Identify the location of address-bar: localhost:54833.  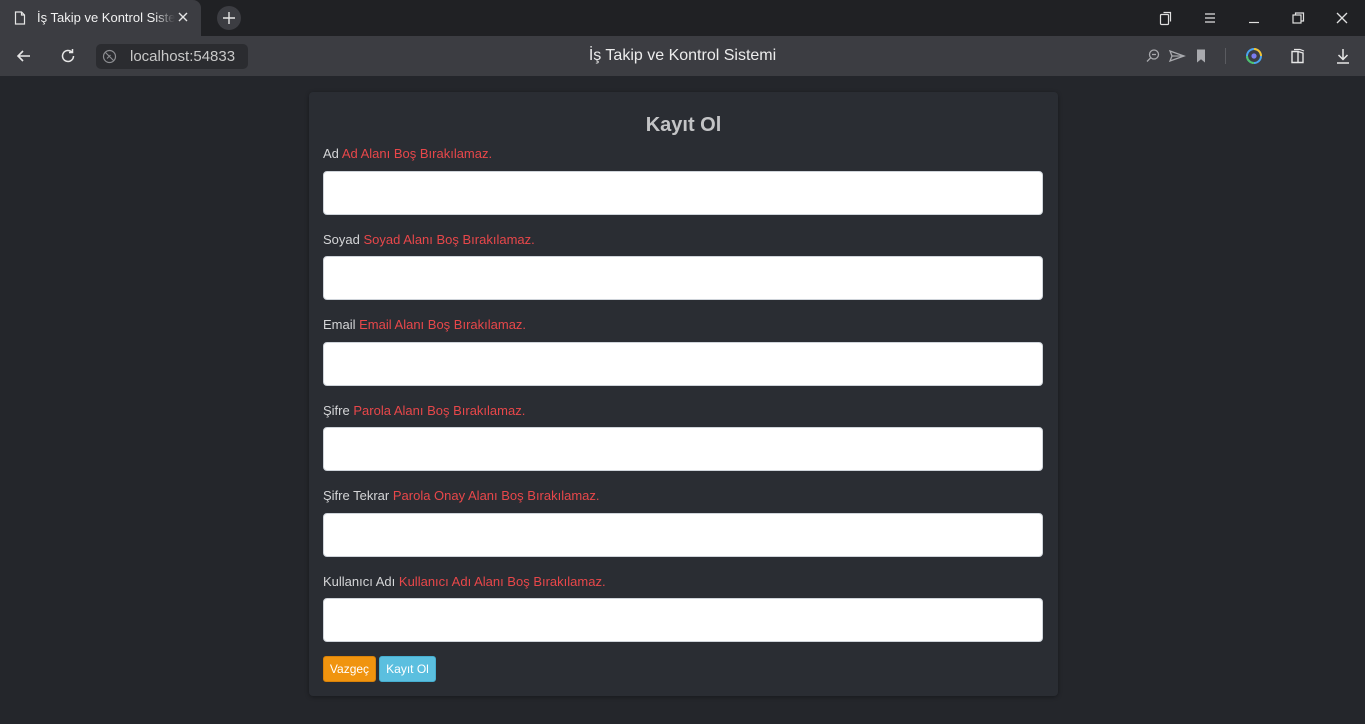
(172, 56).